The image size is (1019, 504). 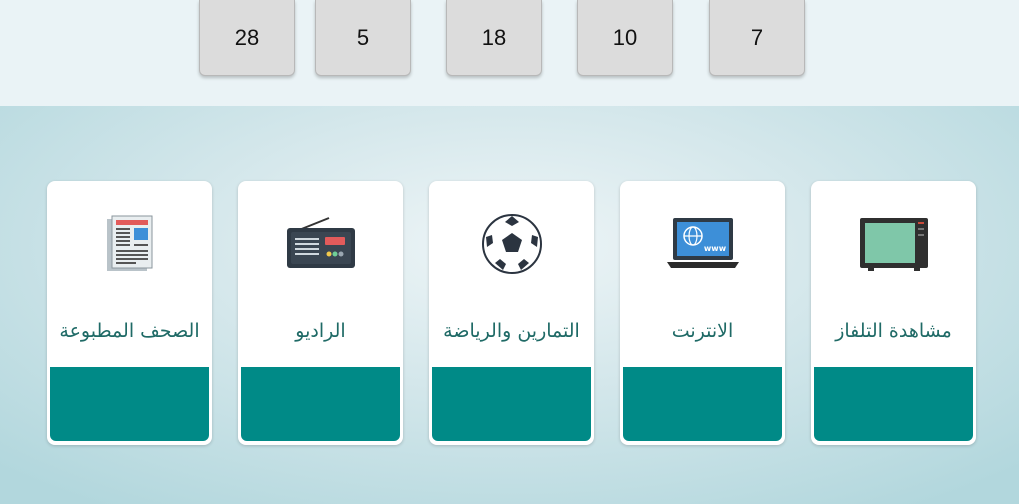 What do you see at coordinates (702, 244) in the screenshot?
I see `laptop-www-icon: www` at bounding box center [702, 244].